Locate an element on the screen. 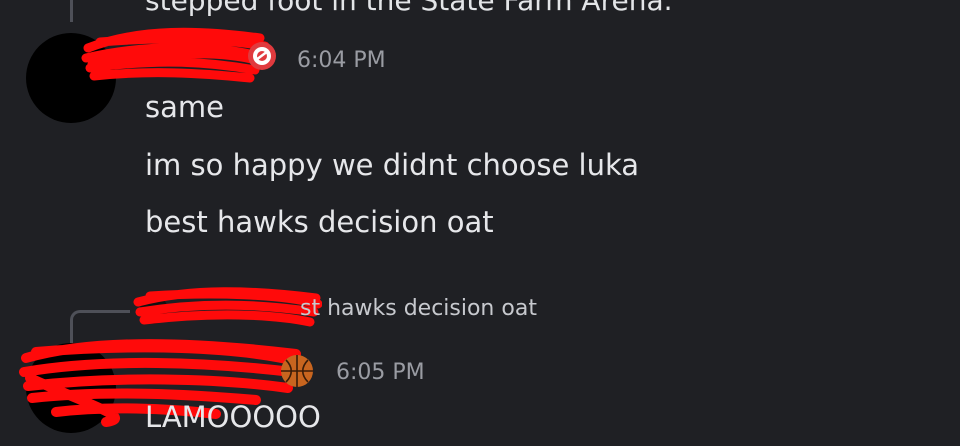 This screenshot has height=446, width=960. message-text: best hawks decision oat is located at coordinates (319, 222).